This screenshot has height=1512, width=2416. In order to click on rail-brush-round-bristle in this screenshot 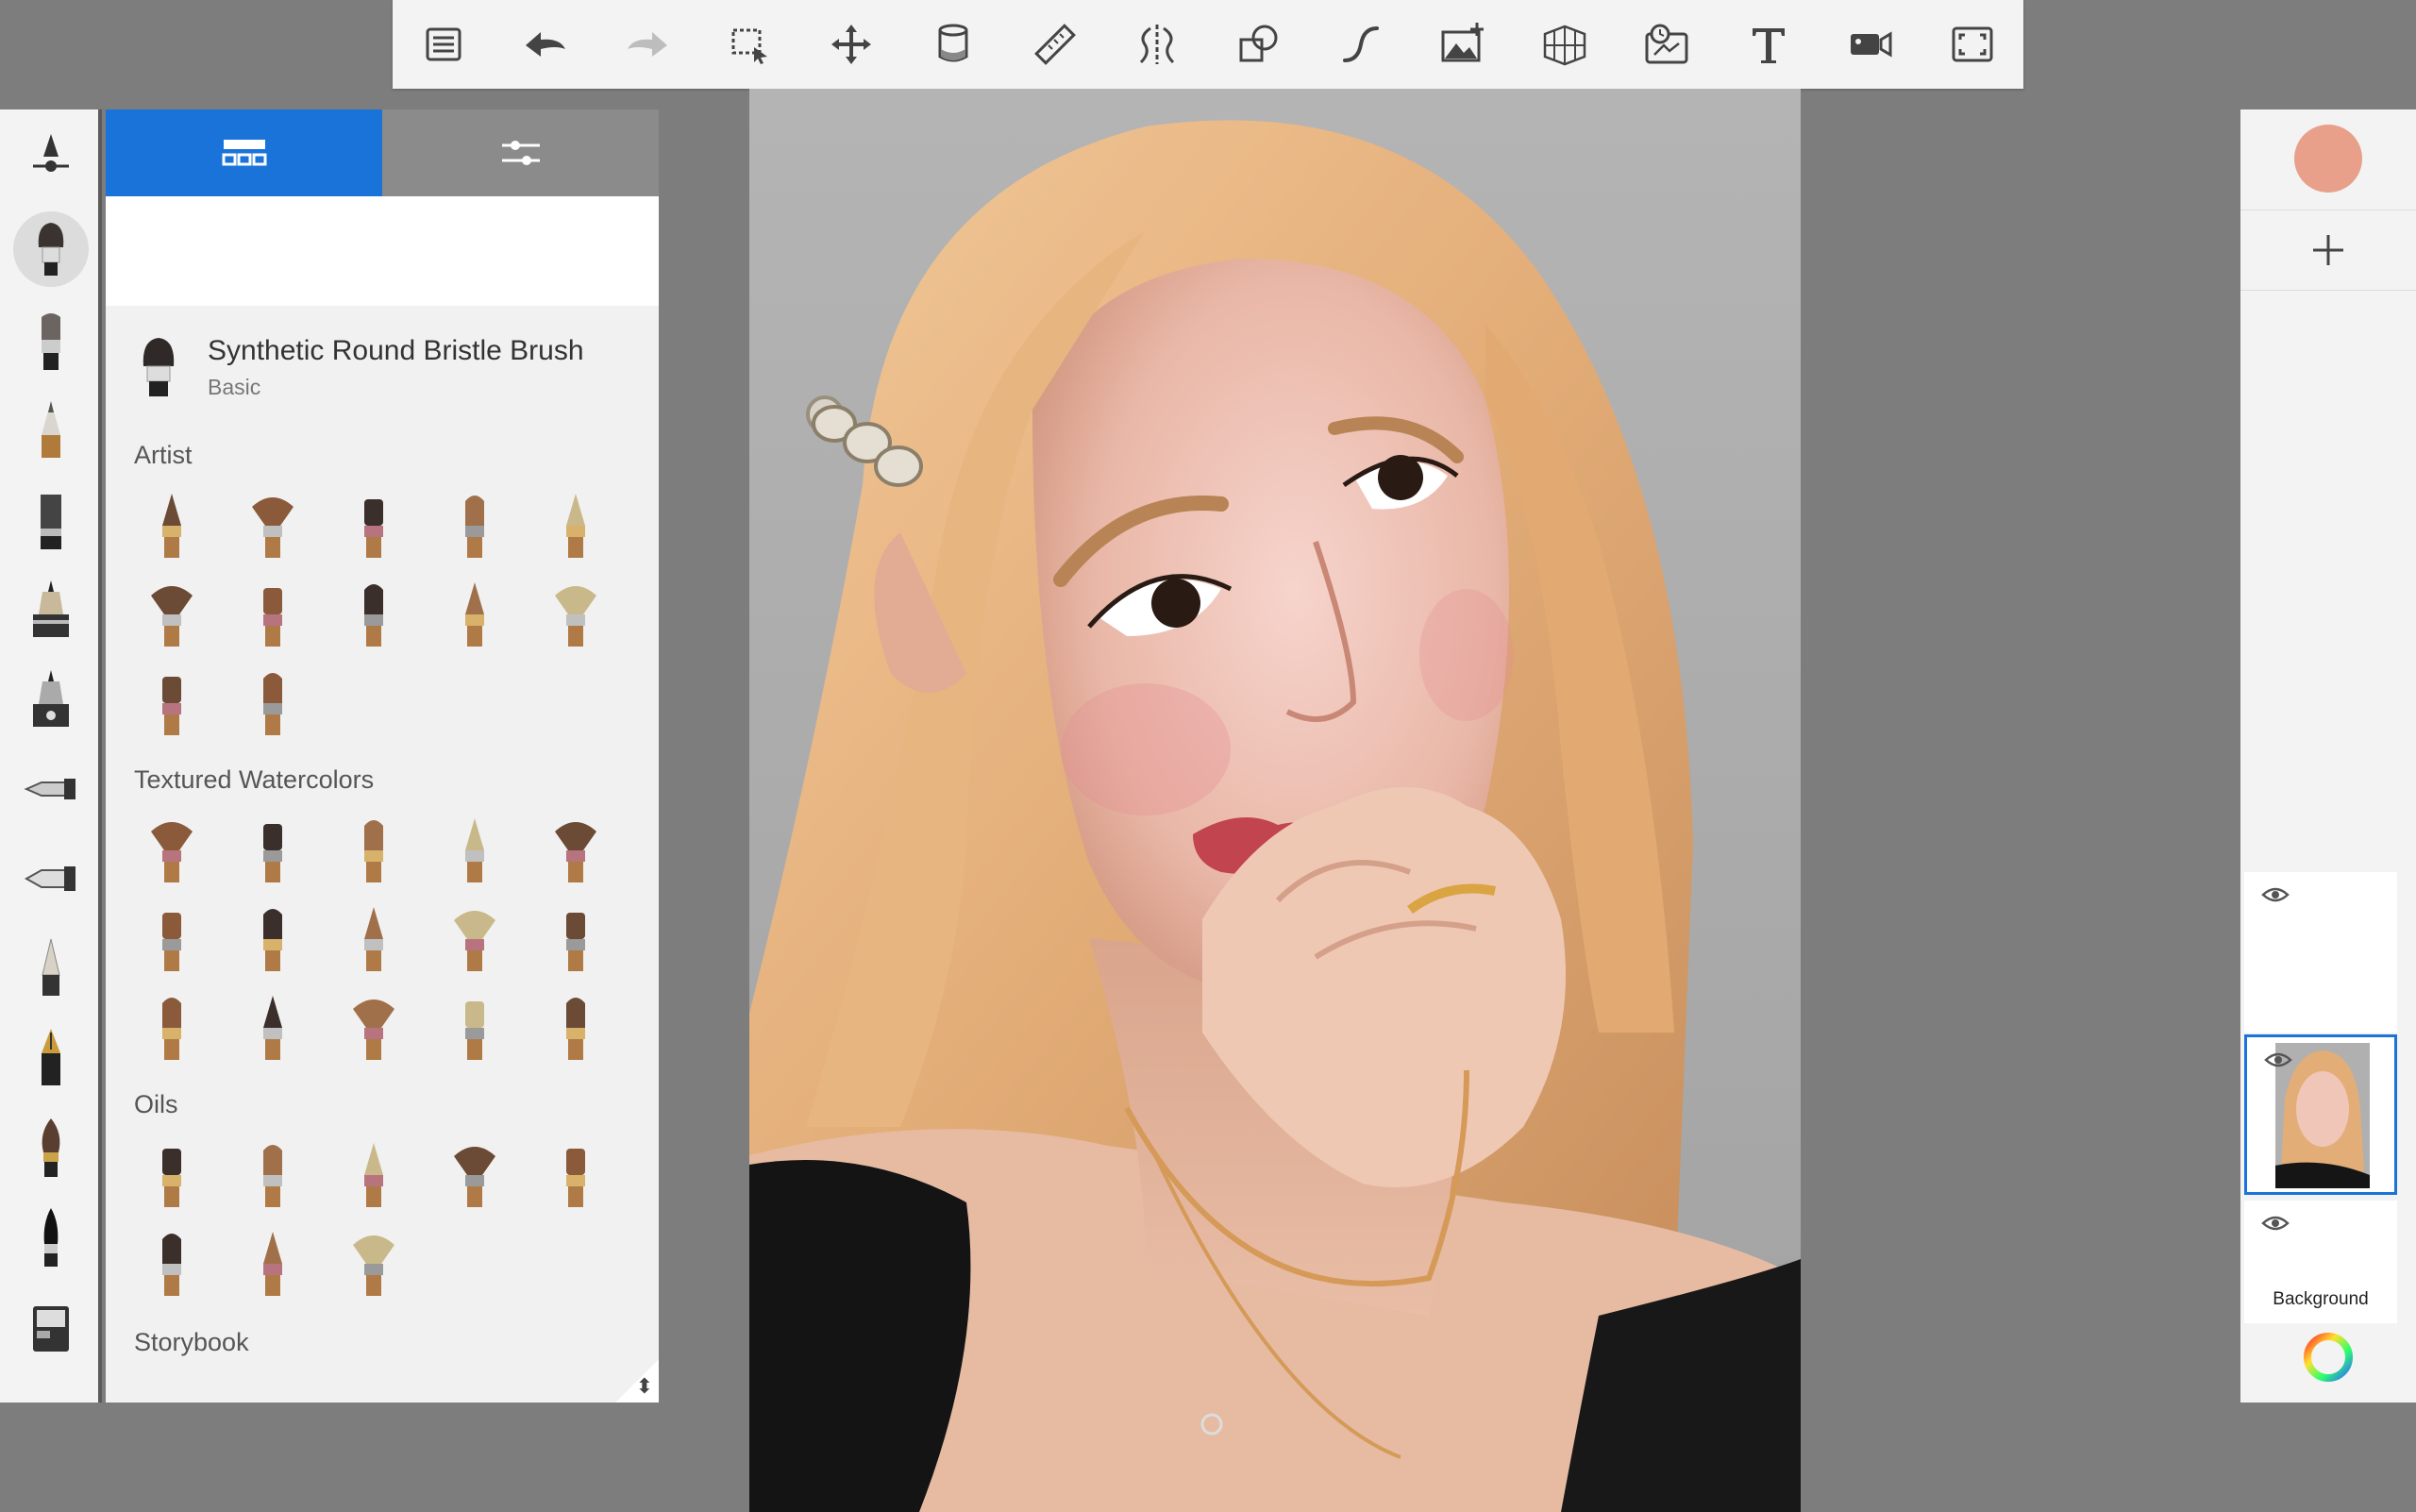, I will do `click(51, 249)`.